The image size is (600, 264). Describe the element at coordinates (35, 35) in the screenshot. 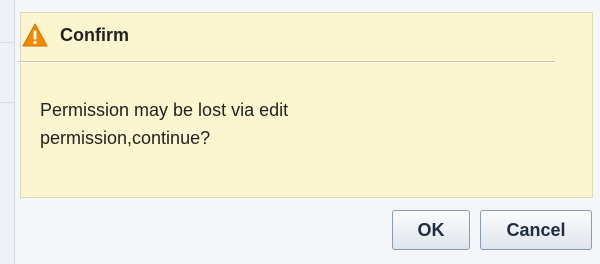

I see `warning-icon` at that location.